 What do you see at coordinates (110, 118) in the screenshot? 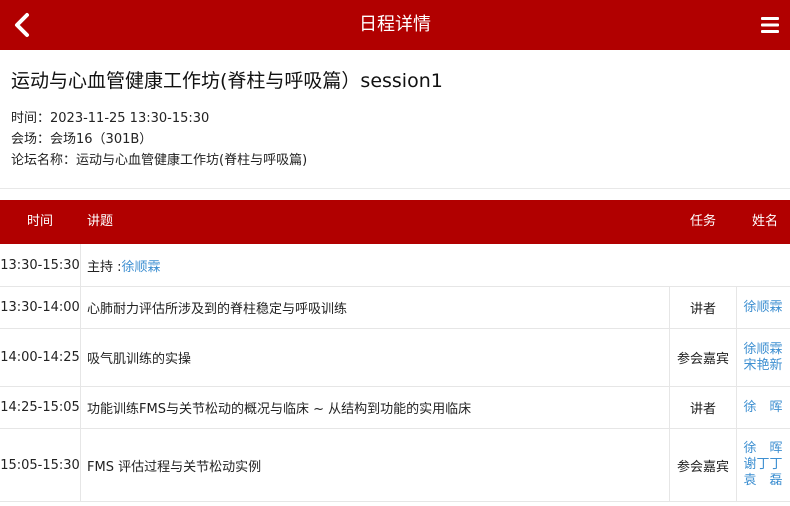
I see `session-time: 时间：2023-11-25 13:30-15:30` at bounding box center [110, 118].